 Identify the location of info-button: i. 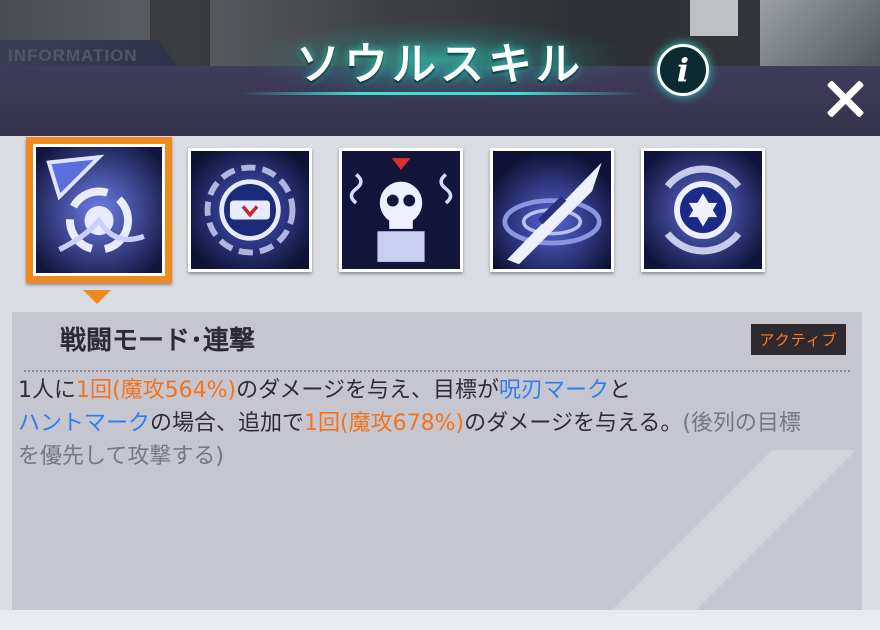
(683, 70).